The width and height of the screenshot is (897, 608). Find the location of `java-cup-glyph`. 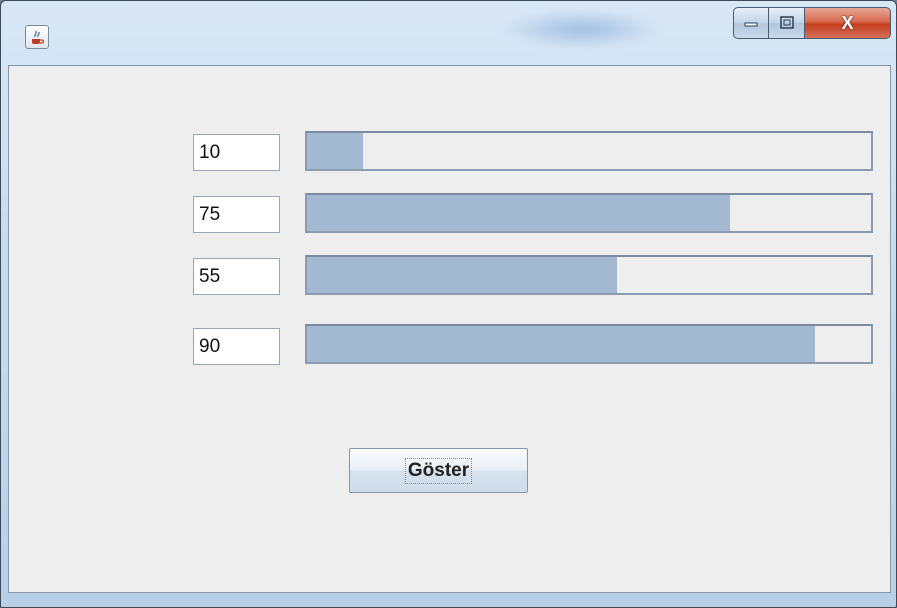

java-cup-glyph is located at coordinates (38, 37).